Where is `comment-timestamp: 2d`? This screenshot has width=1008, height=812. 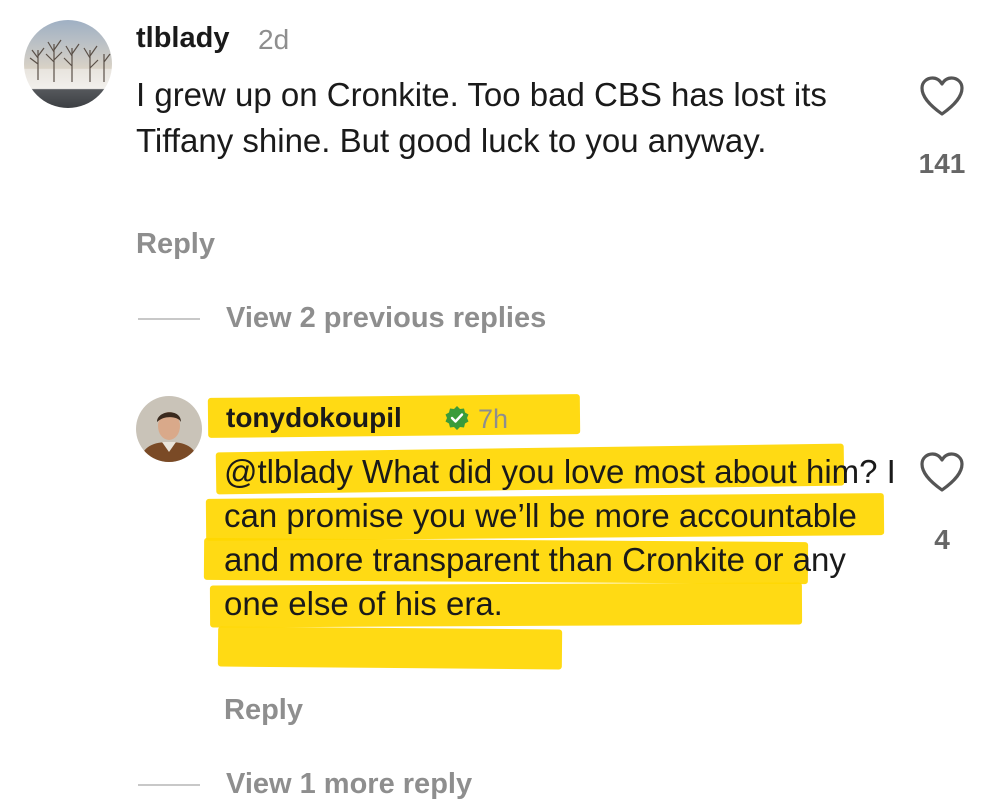 comment-timestamp: 2d is located at coordinates (274, 39).